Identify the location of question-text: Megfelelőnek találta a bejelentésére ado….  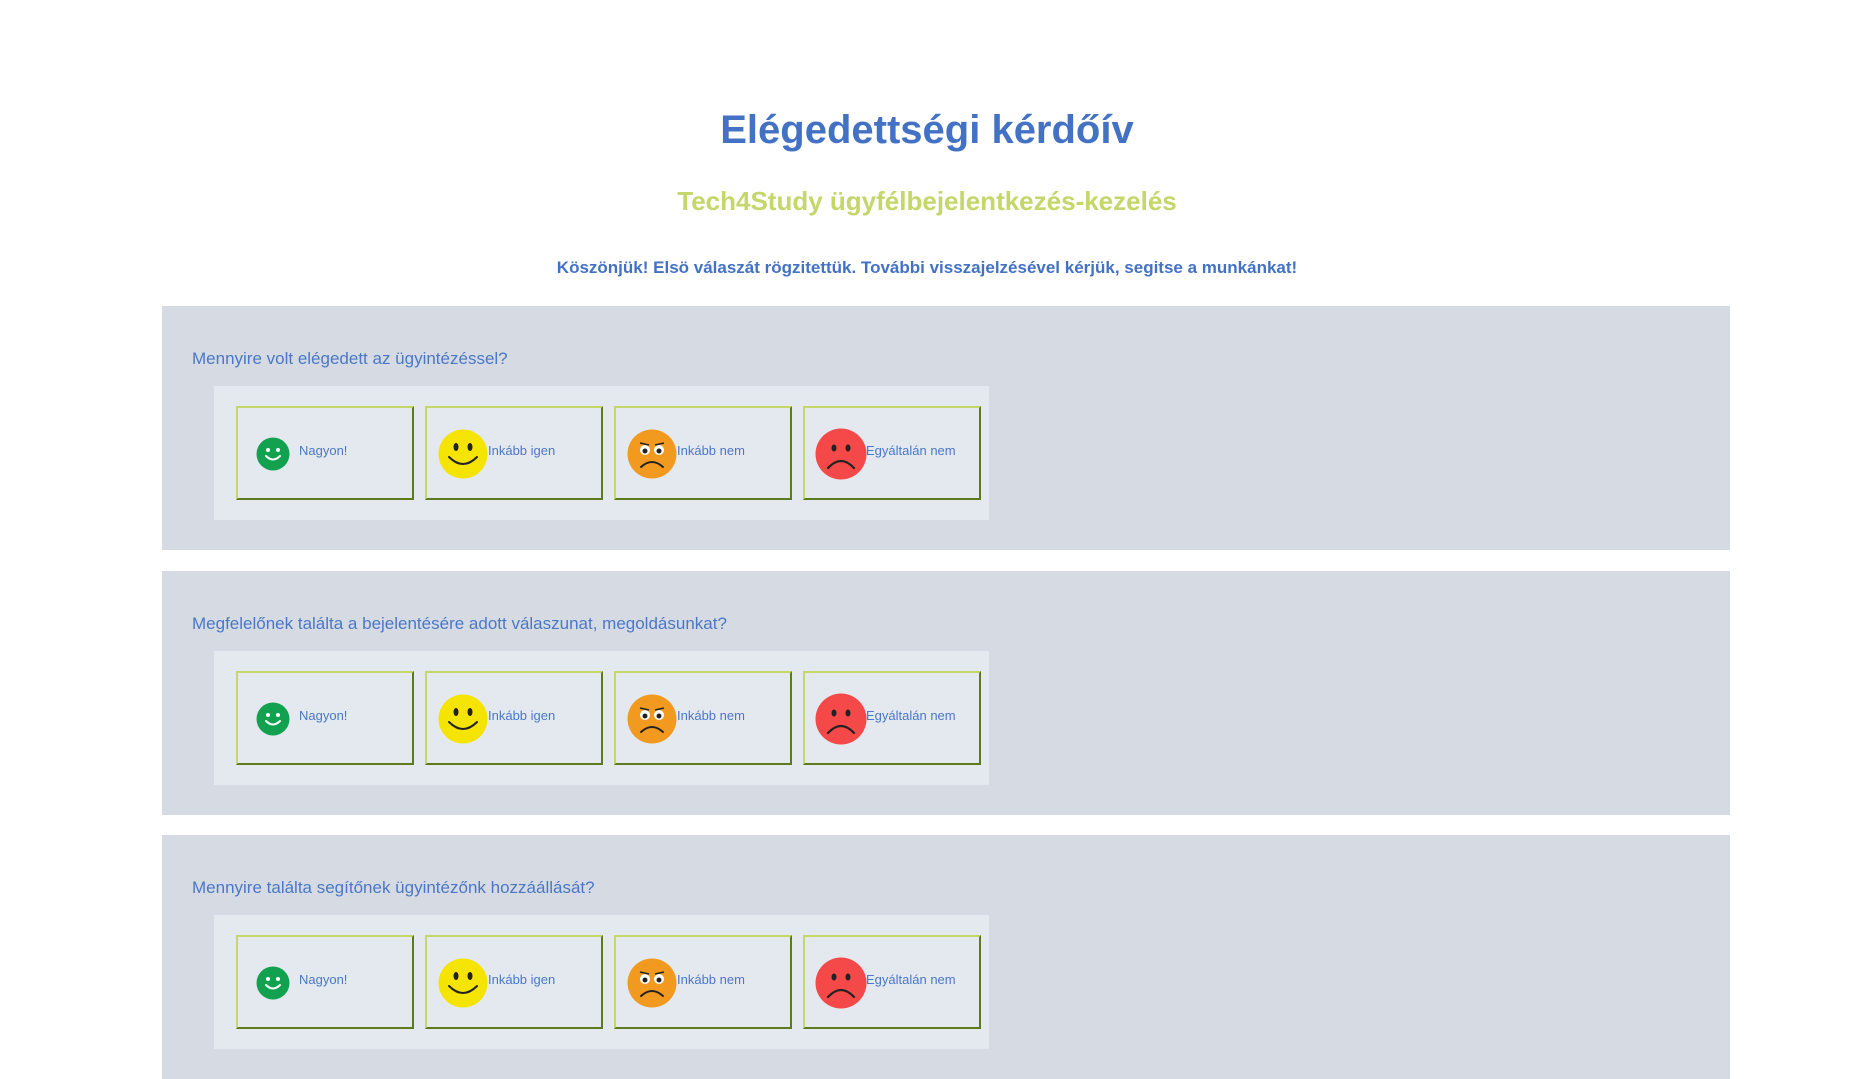
(459, 623).